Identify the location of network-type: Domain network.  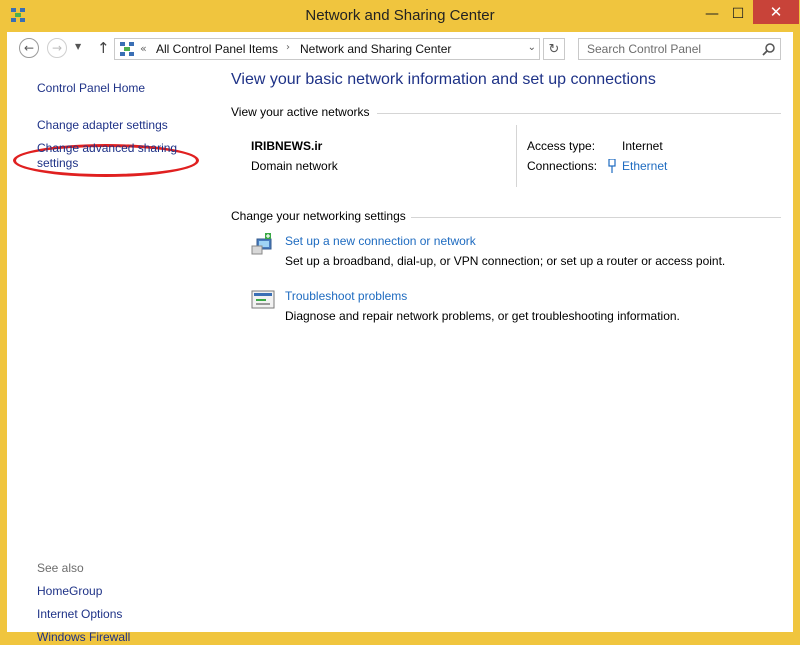
(294, 166).